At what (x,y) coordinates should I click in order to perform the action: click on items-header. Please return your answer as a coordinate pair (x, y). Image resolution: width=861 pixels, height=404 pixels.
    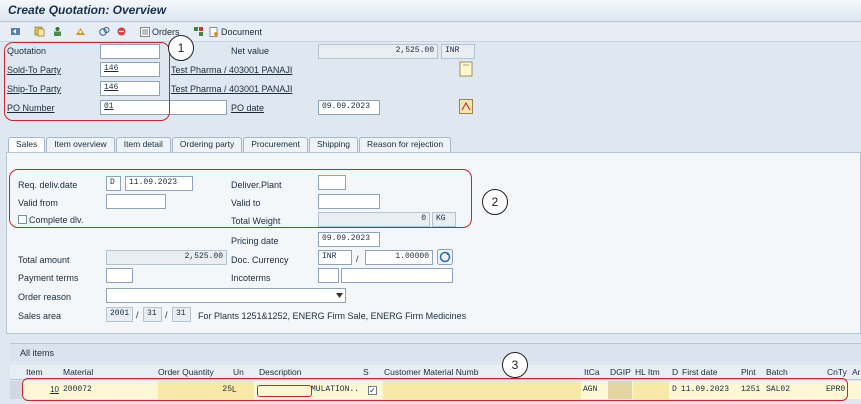
    Looking at the image, I should click on (435, 352).